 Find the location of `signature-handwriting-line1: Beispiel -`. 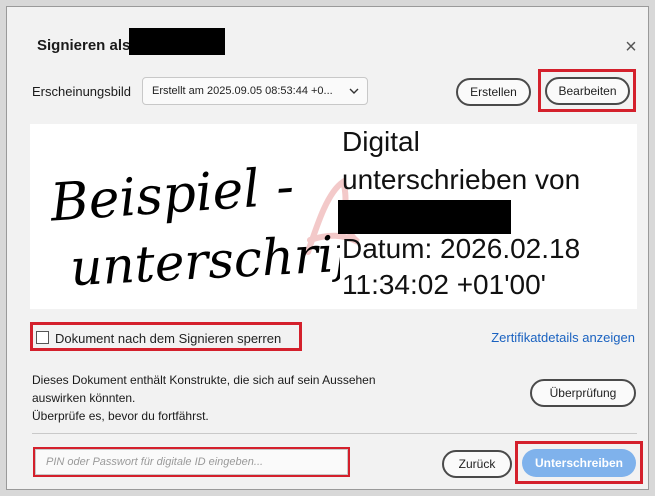

signature-handwriting-line1: Beispiel - is located at coordinates (172, 195).